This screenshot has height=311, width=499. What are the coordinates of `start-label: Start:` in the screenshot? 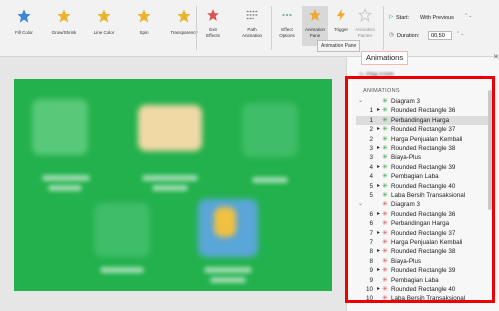 It's located at (403, 18).